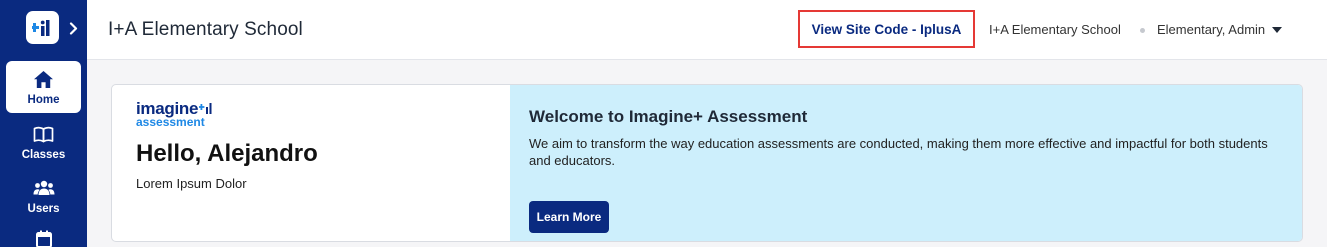 Image resolution: width=1327 pixels, height=247 pixels. I want to click on sidebar-item-users: Users, so click(43, 196).